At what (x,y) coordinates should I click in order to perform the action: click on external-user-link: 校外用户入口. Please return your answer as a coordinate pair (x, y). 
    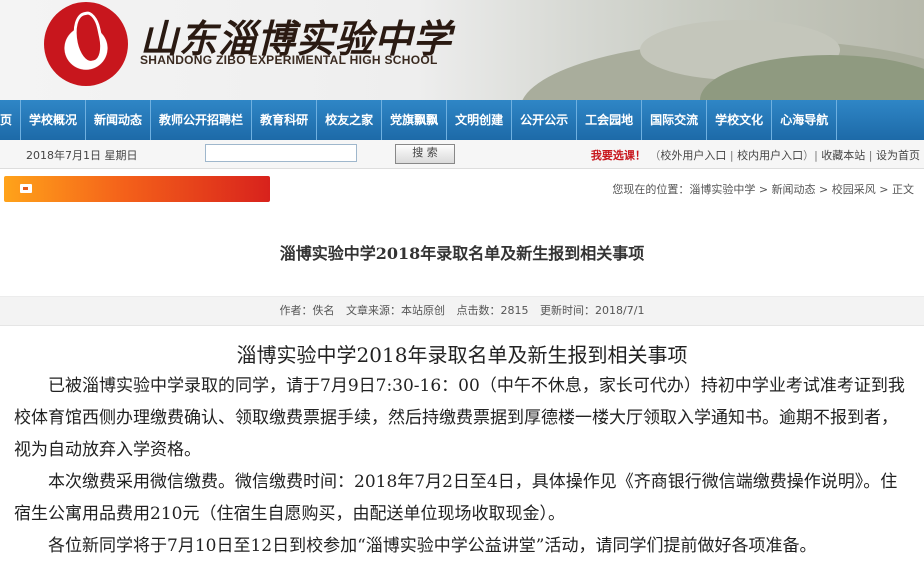
    Looking at the image, I should click on (693, 155).